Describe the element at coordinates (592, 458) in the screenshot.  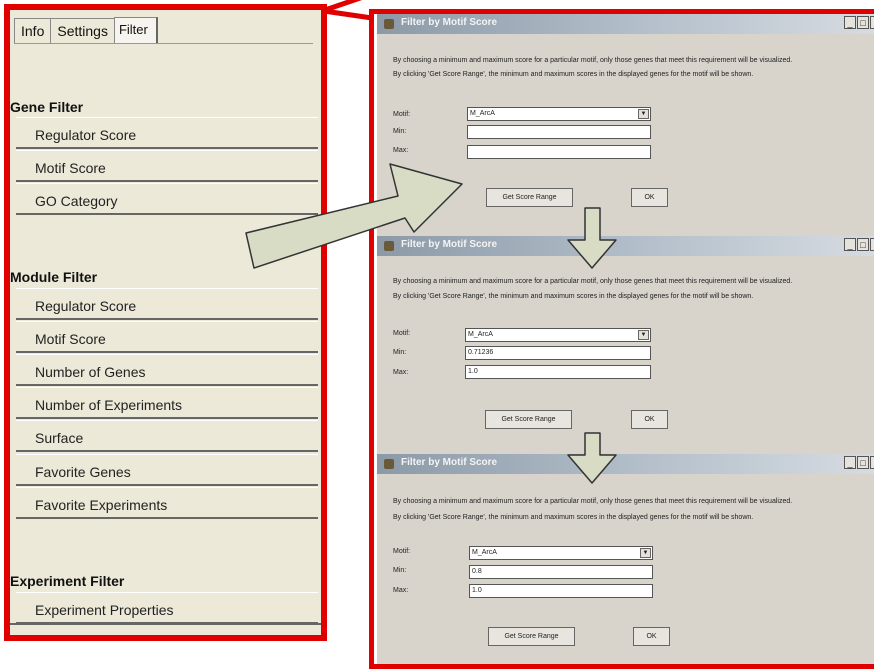
I see `down-arrow-icon` at that location.